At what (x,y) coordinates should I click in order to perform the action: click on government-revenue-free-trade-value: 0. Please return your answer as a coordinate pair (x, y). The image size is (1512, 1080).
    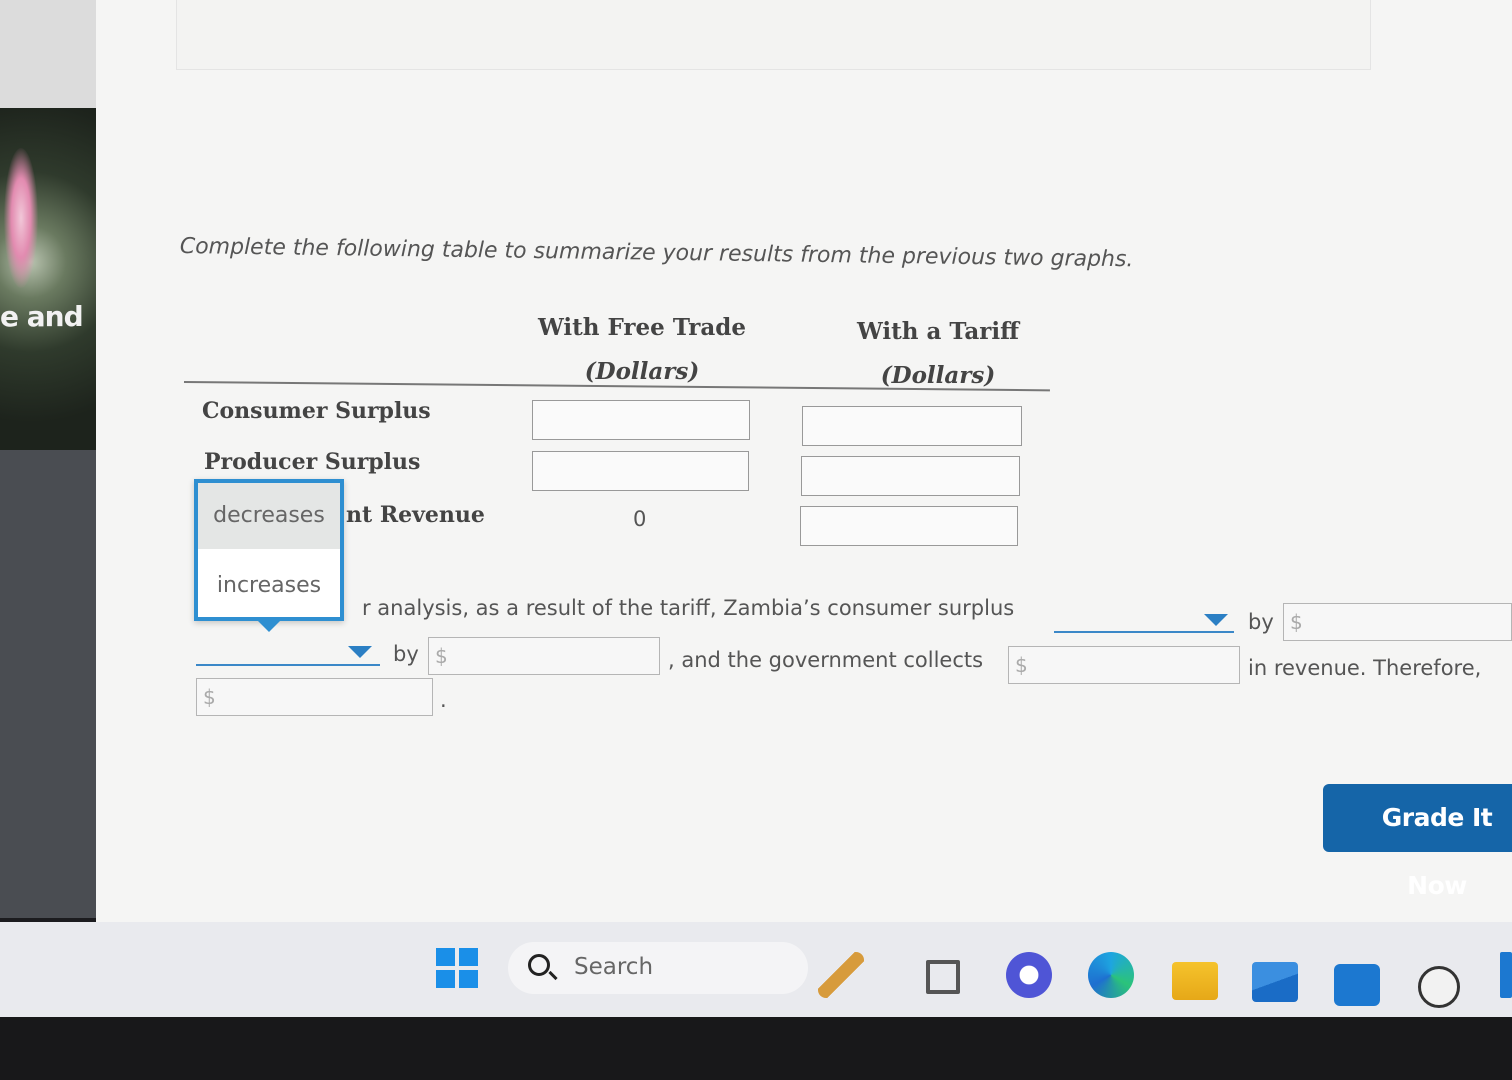
    Looking at the image, I should click on (640, 519).